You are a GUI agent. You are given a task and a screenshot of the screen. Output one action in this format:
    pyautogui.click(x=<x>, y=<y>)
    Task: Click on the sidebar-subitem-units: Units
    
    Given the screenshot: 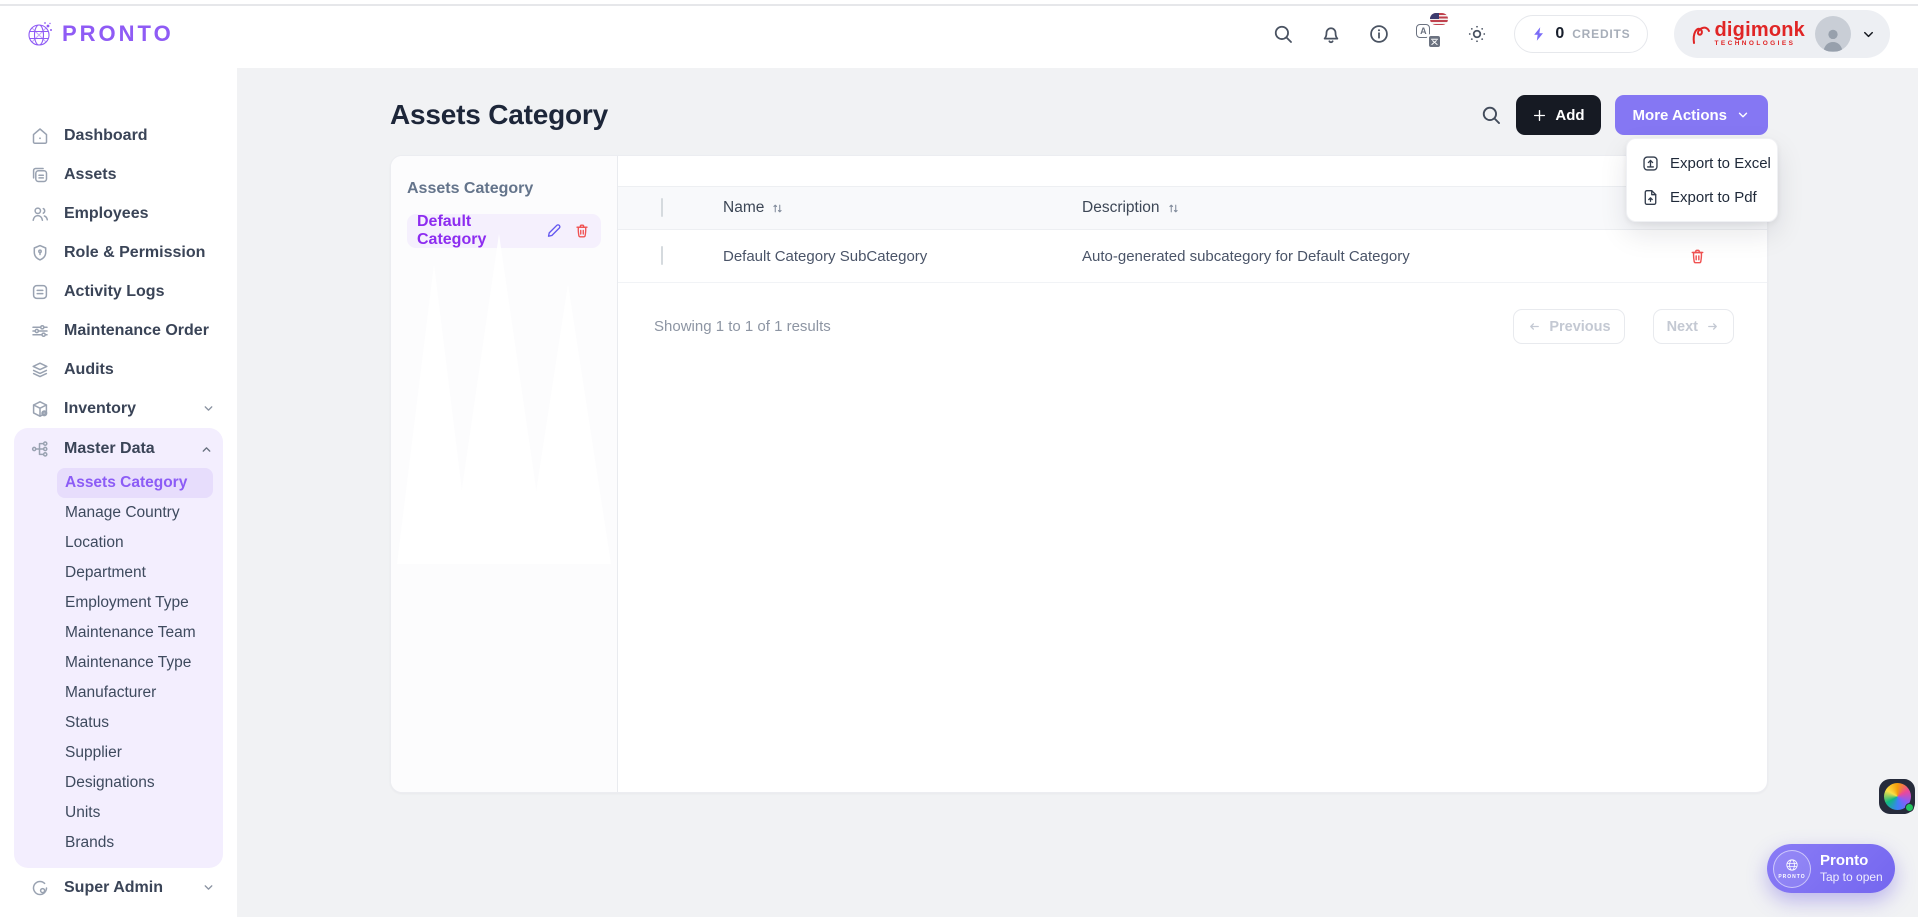 What is the action you would take?
    pyautogui.click(x=135, y=813)
    